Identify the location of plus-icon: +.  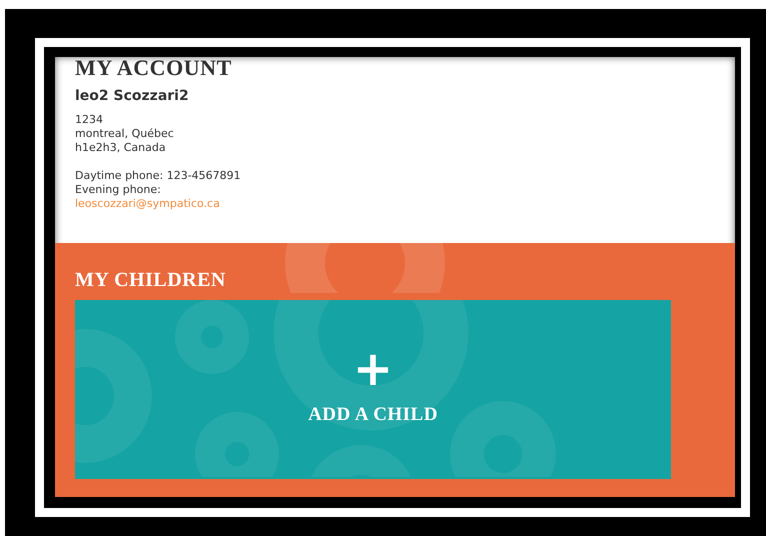
(373, 369).